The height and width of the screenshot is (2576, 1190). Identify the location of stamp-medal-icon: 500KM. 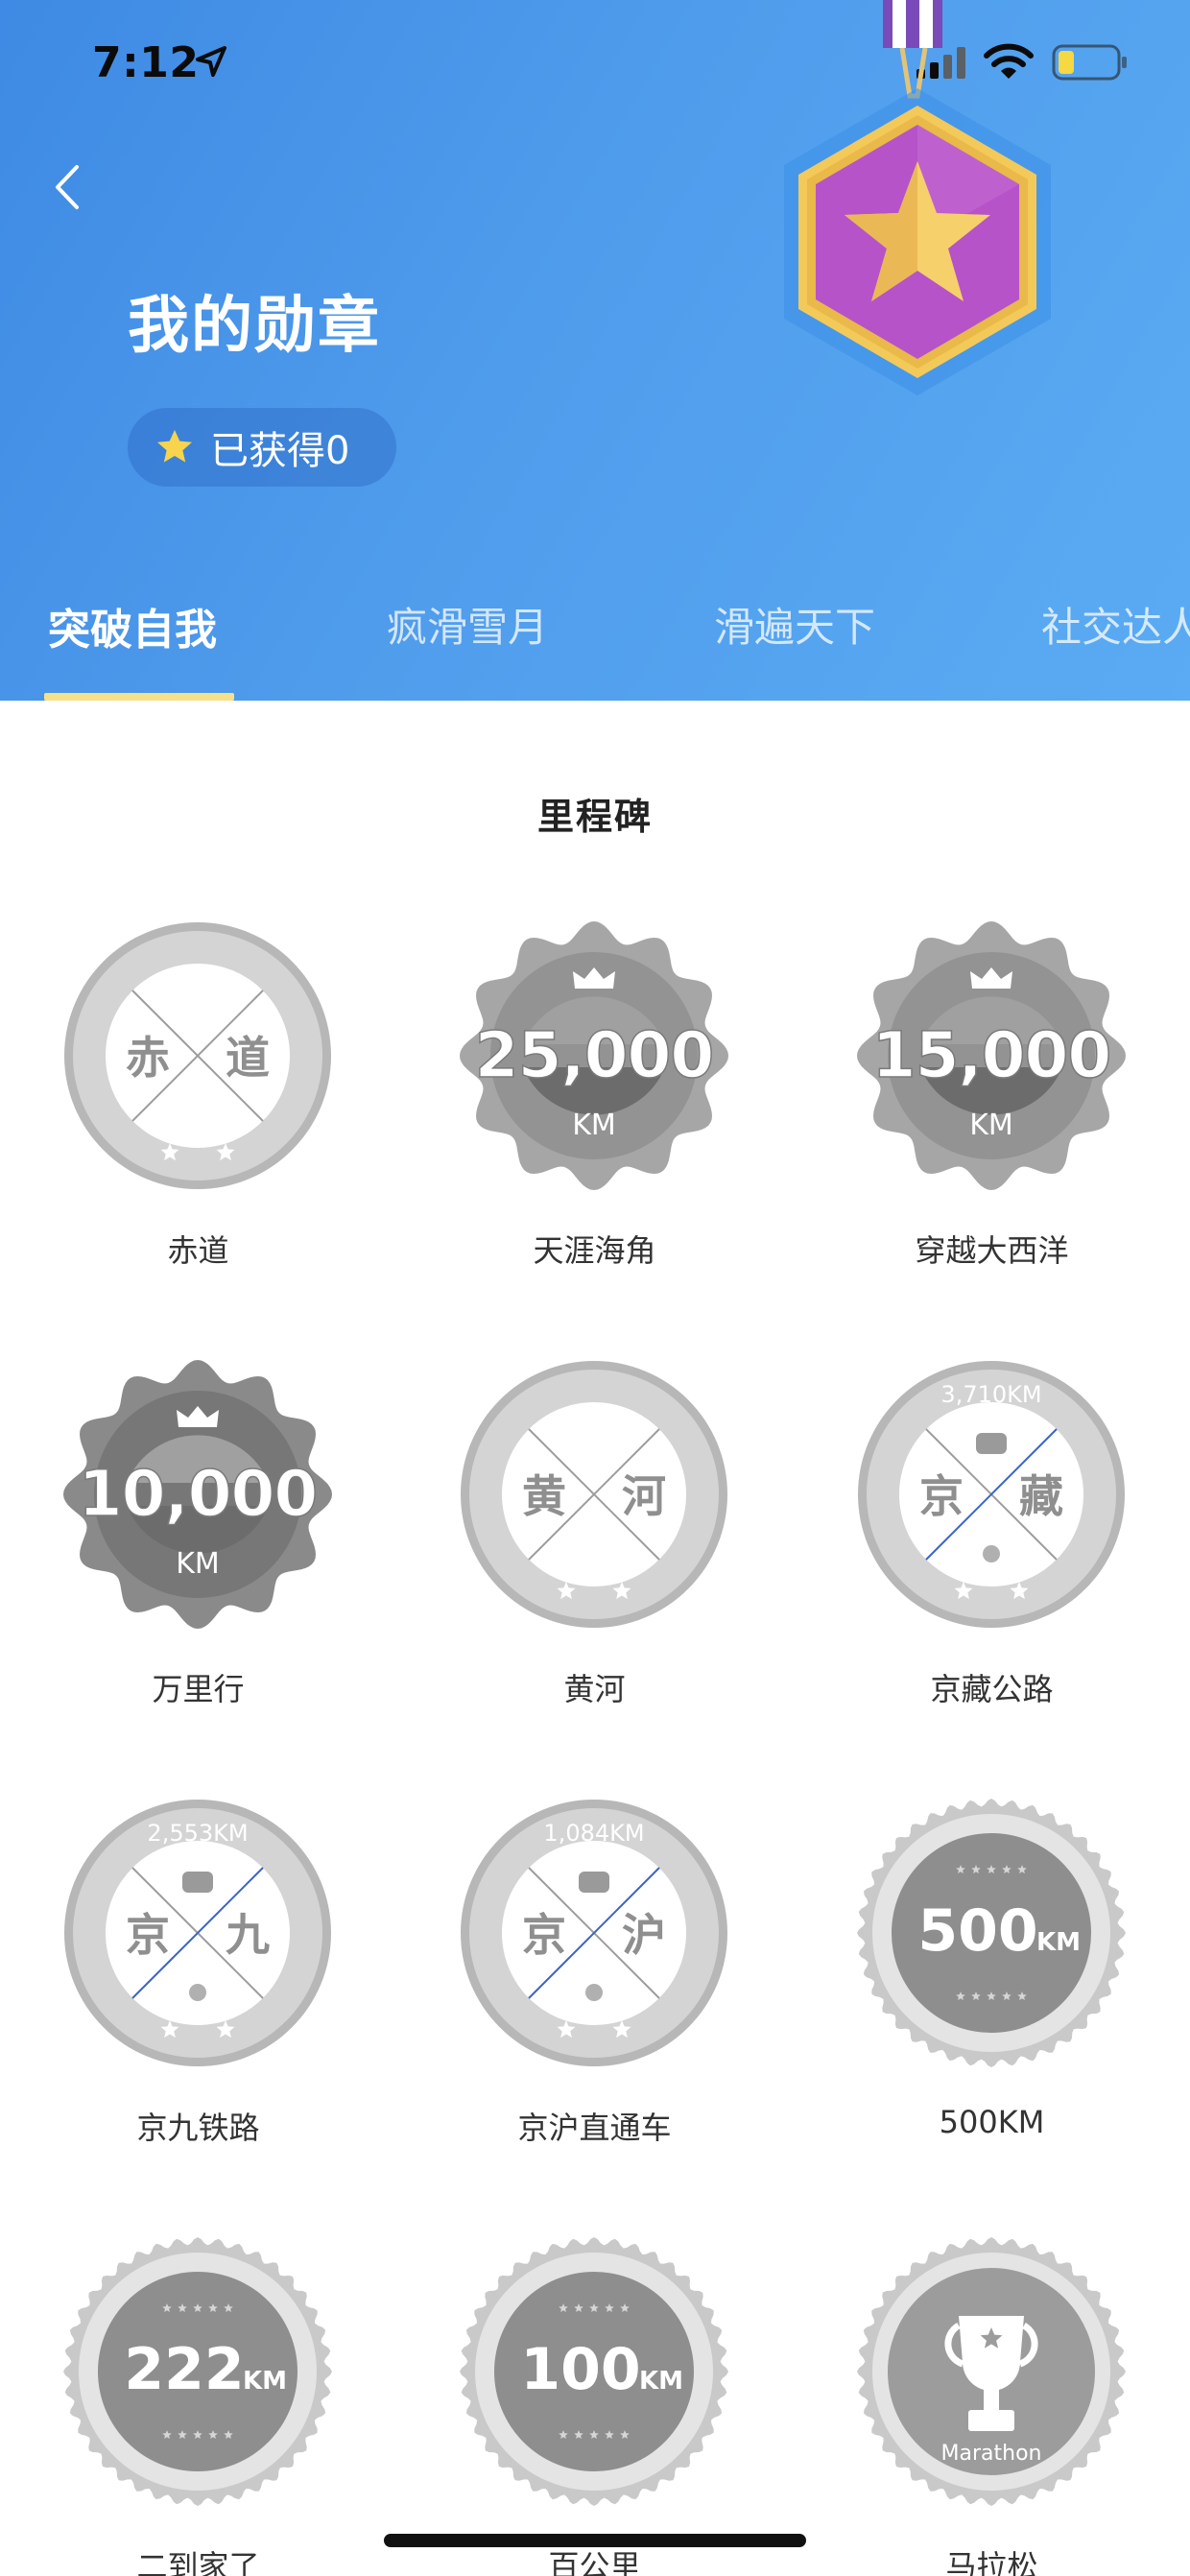
(991, 1933).